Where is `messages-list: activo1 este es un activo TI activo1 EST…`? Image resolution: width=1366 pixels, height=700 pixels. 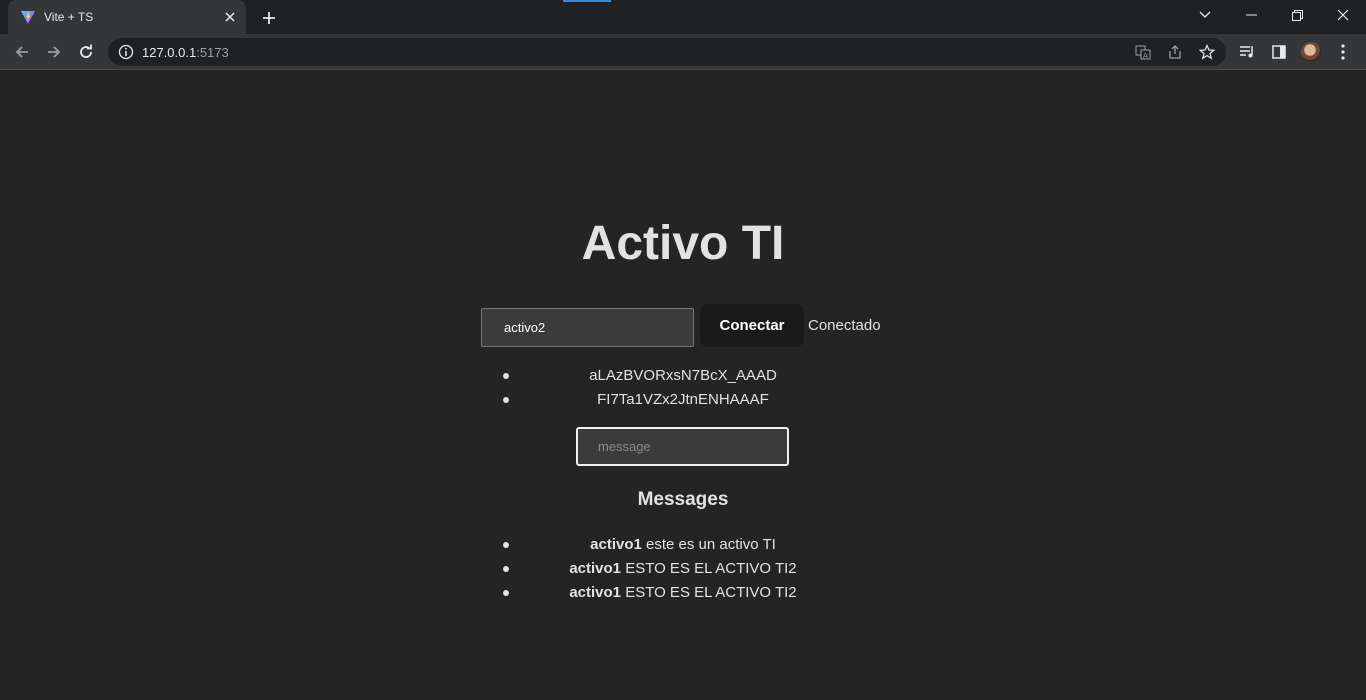
messages-list: activo1 este es un activo TI activo1 EST… is located at coordinates (683, 569).